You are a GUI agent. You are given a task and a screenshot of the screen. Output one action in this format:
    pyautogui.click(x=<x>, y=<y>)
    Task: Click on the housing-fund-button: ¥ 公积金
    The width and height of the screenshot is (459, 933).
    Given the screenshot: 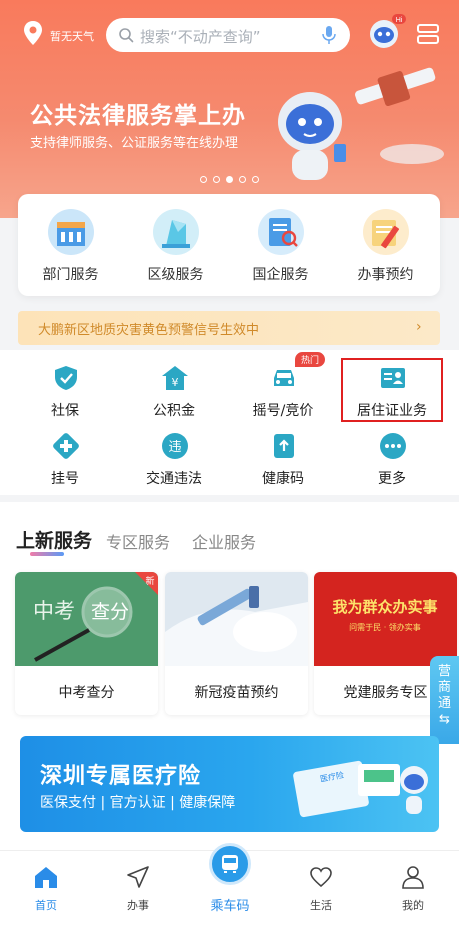 What is the action you would take?
    pyautogui.click(x=174, y=396)
    